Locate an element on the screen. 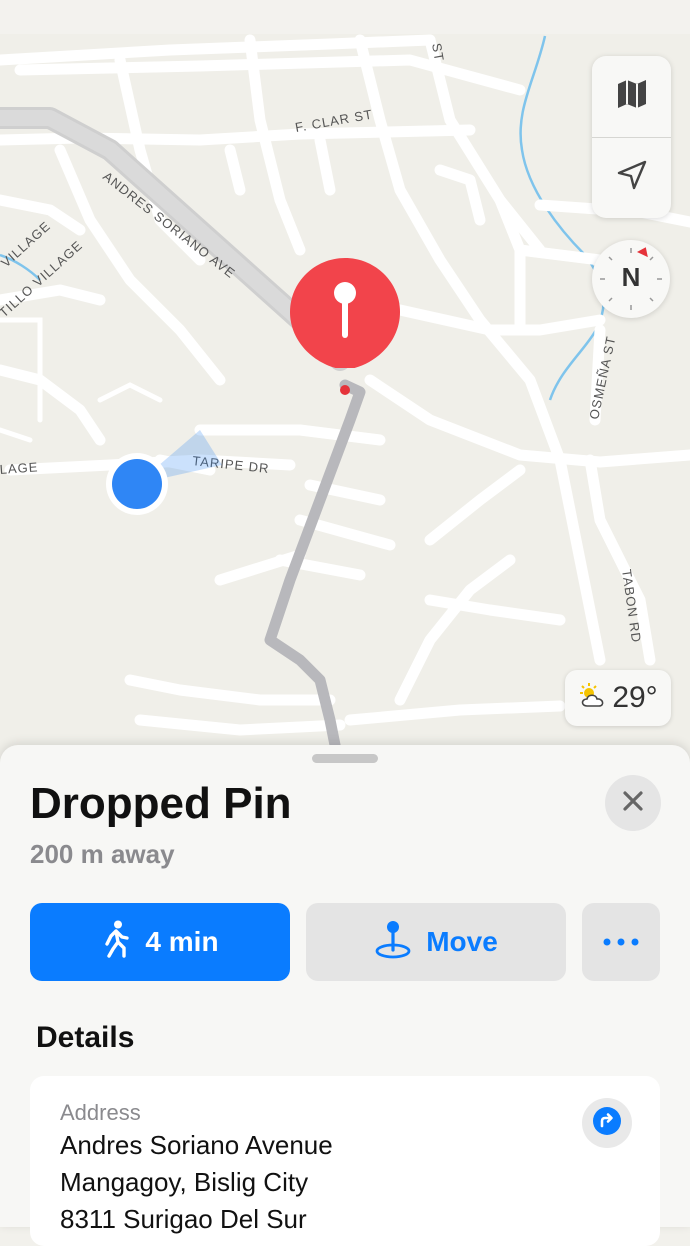  more-button is located at coordinates (621, 942).